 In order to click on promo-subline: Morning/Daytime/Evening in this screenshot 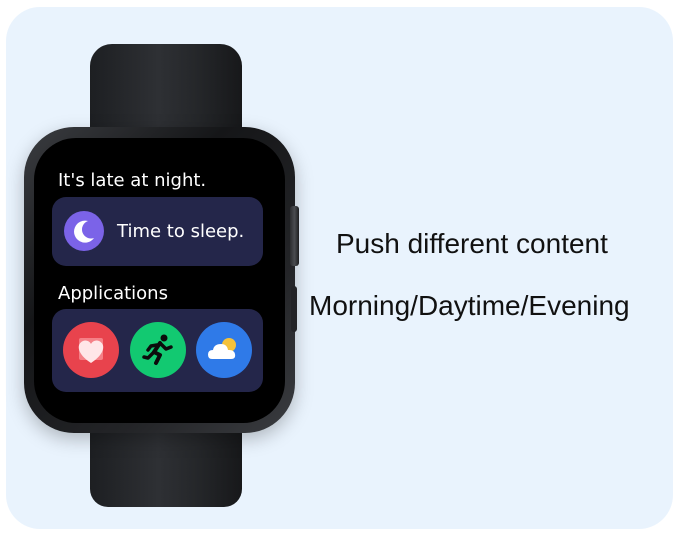, I will do `click(469, 305)`.